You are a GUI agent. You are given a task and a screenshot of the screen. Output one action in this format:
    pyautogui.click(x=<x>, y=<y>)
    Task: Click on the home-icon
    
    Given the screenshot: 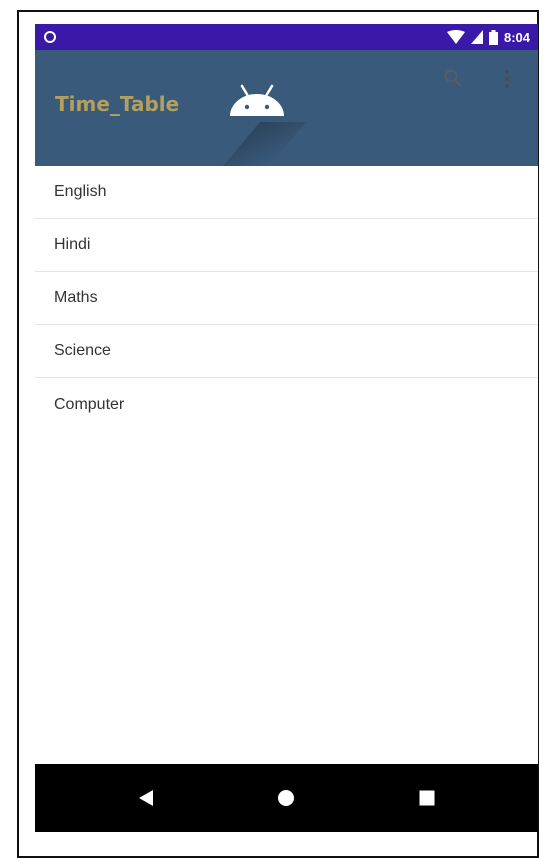 What is the action you would take?
    pyautogui.click(x=286, y=798)
    